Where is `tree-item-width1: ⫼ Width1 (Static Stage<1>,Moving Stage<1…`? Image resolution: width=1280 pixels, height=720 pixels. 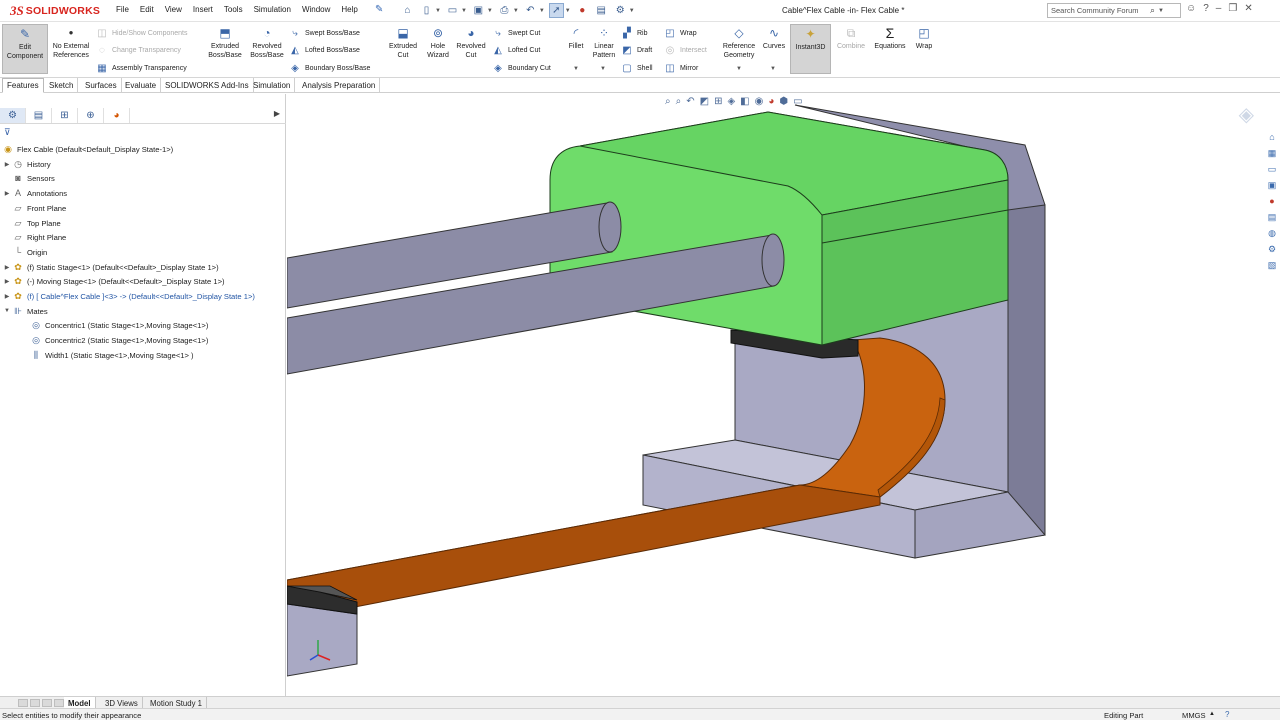
tree-item-width1: ⫼ Width1 (Static Stage<1>,Moving Stage<1… is located at coordinates (112, 355).